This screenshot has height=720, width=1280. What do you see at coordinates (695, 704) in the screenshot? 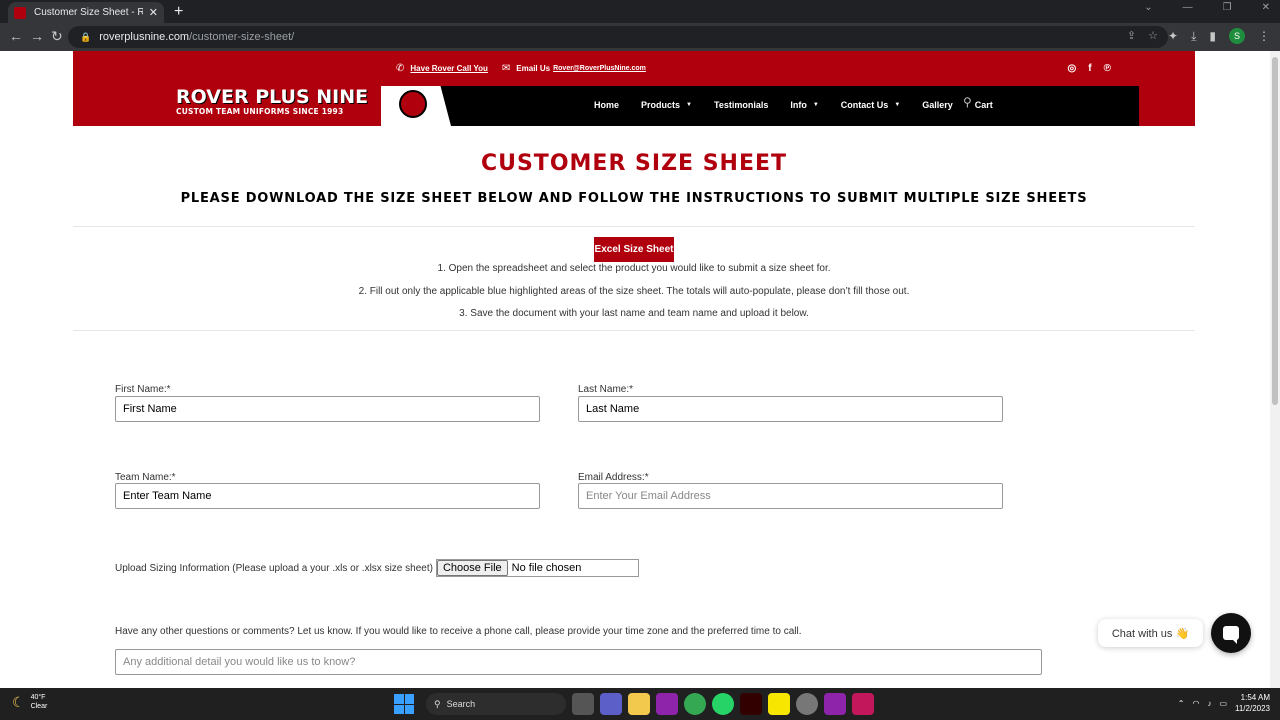
I see `chrome-icon` at bounding box center [695, 704].